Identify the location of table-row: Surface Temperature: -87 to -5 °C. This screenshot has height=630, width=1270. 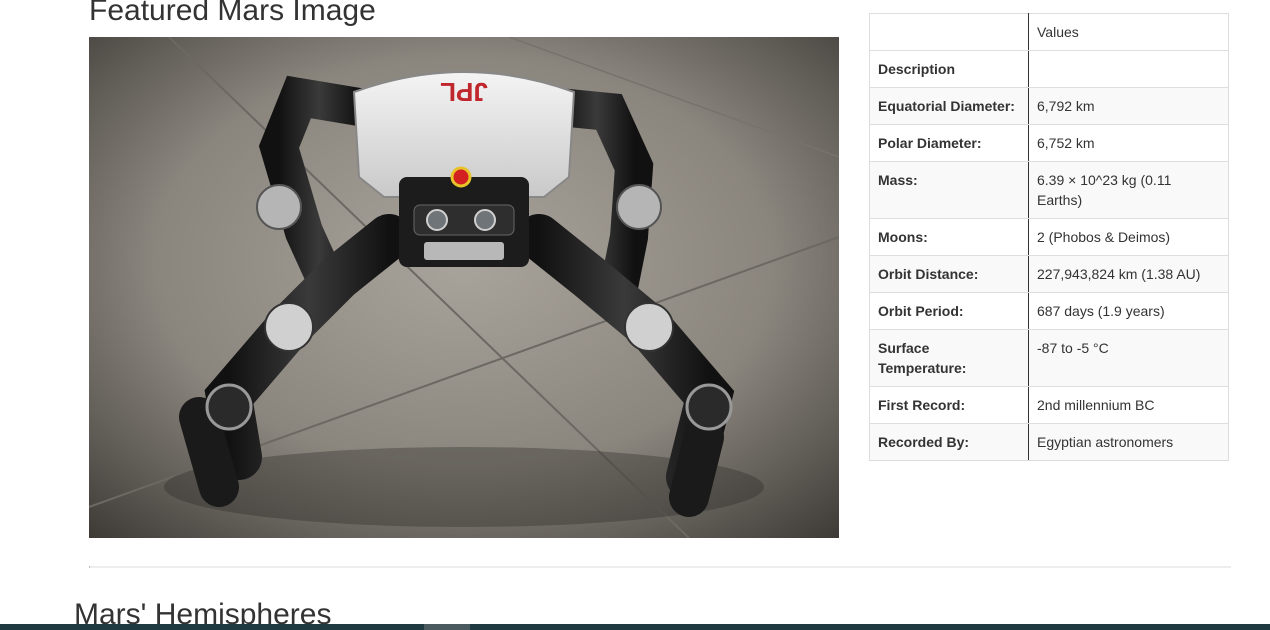
(1049, 358).